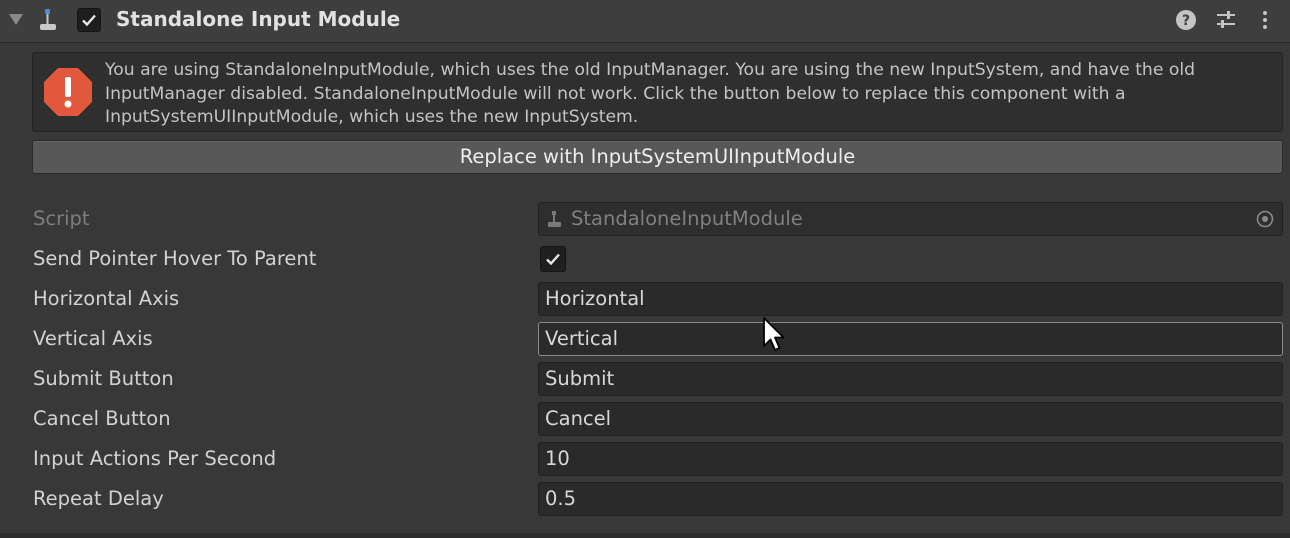  What do you see at coordinates (774, 334) in the screenshot?
I see `mouse-cursor-icon` at bounding box center [774, 334].